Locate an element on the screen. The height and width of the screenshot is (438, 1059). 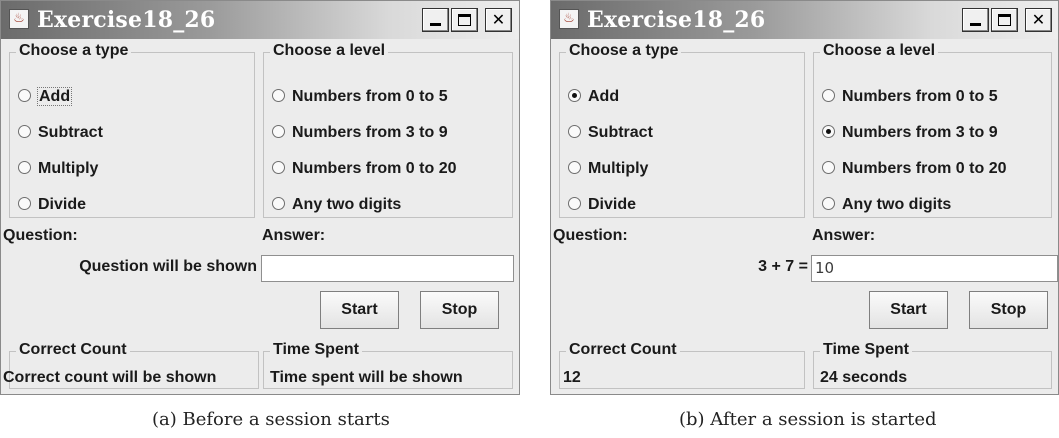
answer-field: 10 is located at coordinates (934, 268).